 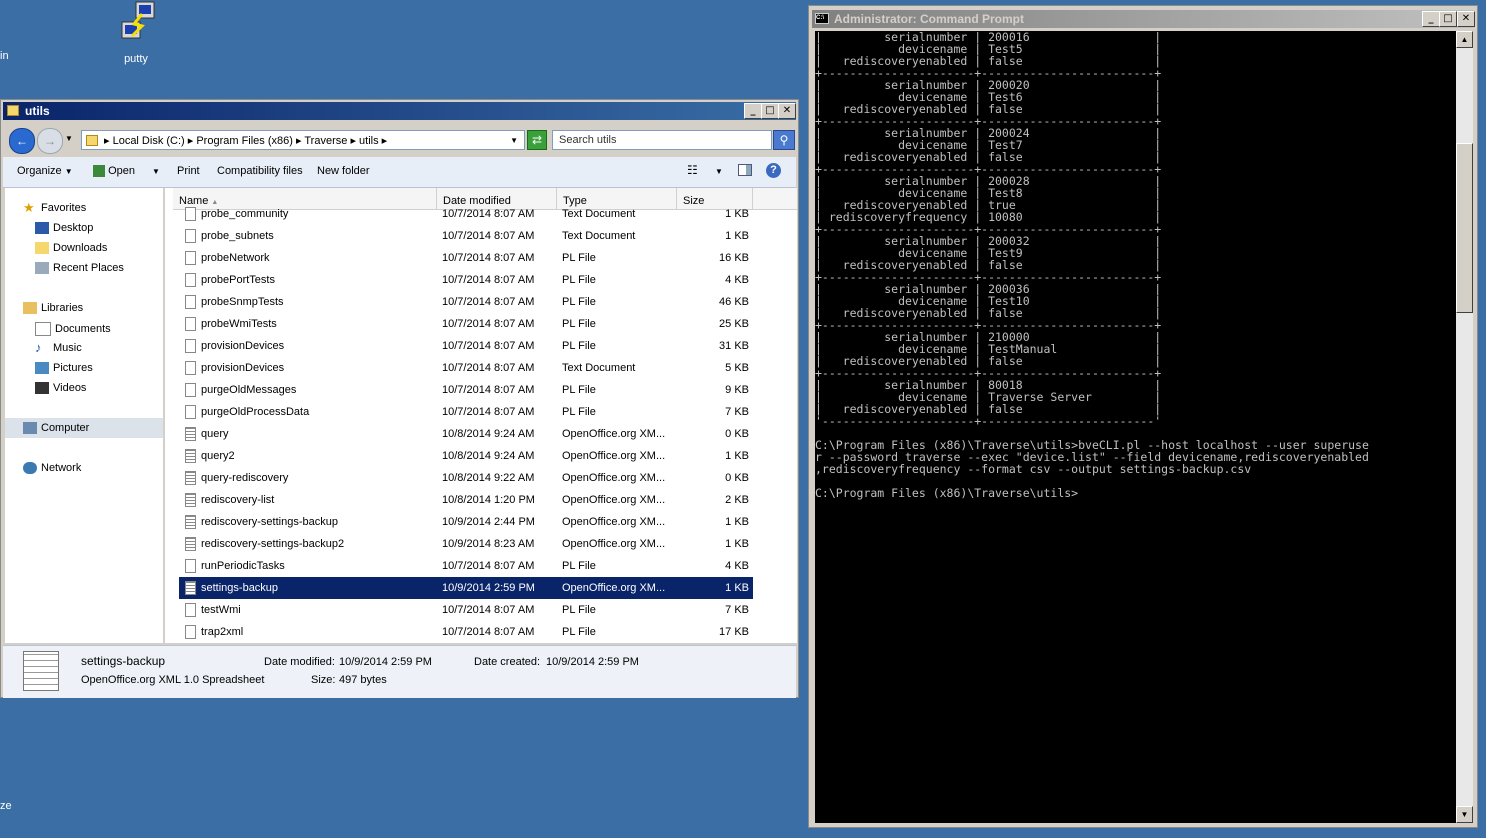 What do you see at coordinates (784, 140) in the screenshot?
I see `search-button: ⚲` at bounding box center [784, 140].